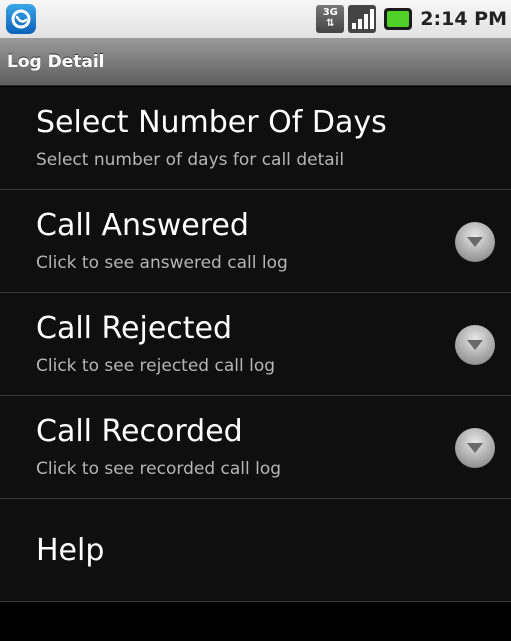  What do you see at coordinates (21, 19) in the screenshot?
I see `app-notification-icon` at bounding box center [21, 19].